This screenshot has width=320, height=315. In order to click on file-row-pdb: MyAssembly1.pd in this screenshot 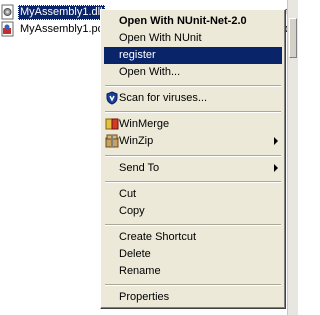, I will do `click(53, 29)`.